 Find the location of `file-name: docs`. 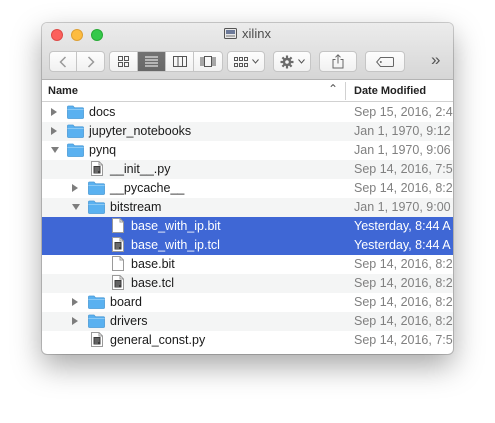

file-name: docs is located at coordinates (102, 112).